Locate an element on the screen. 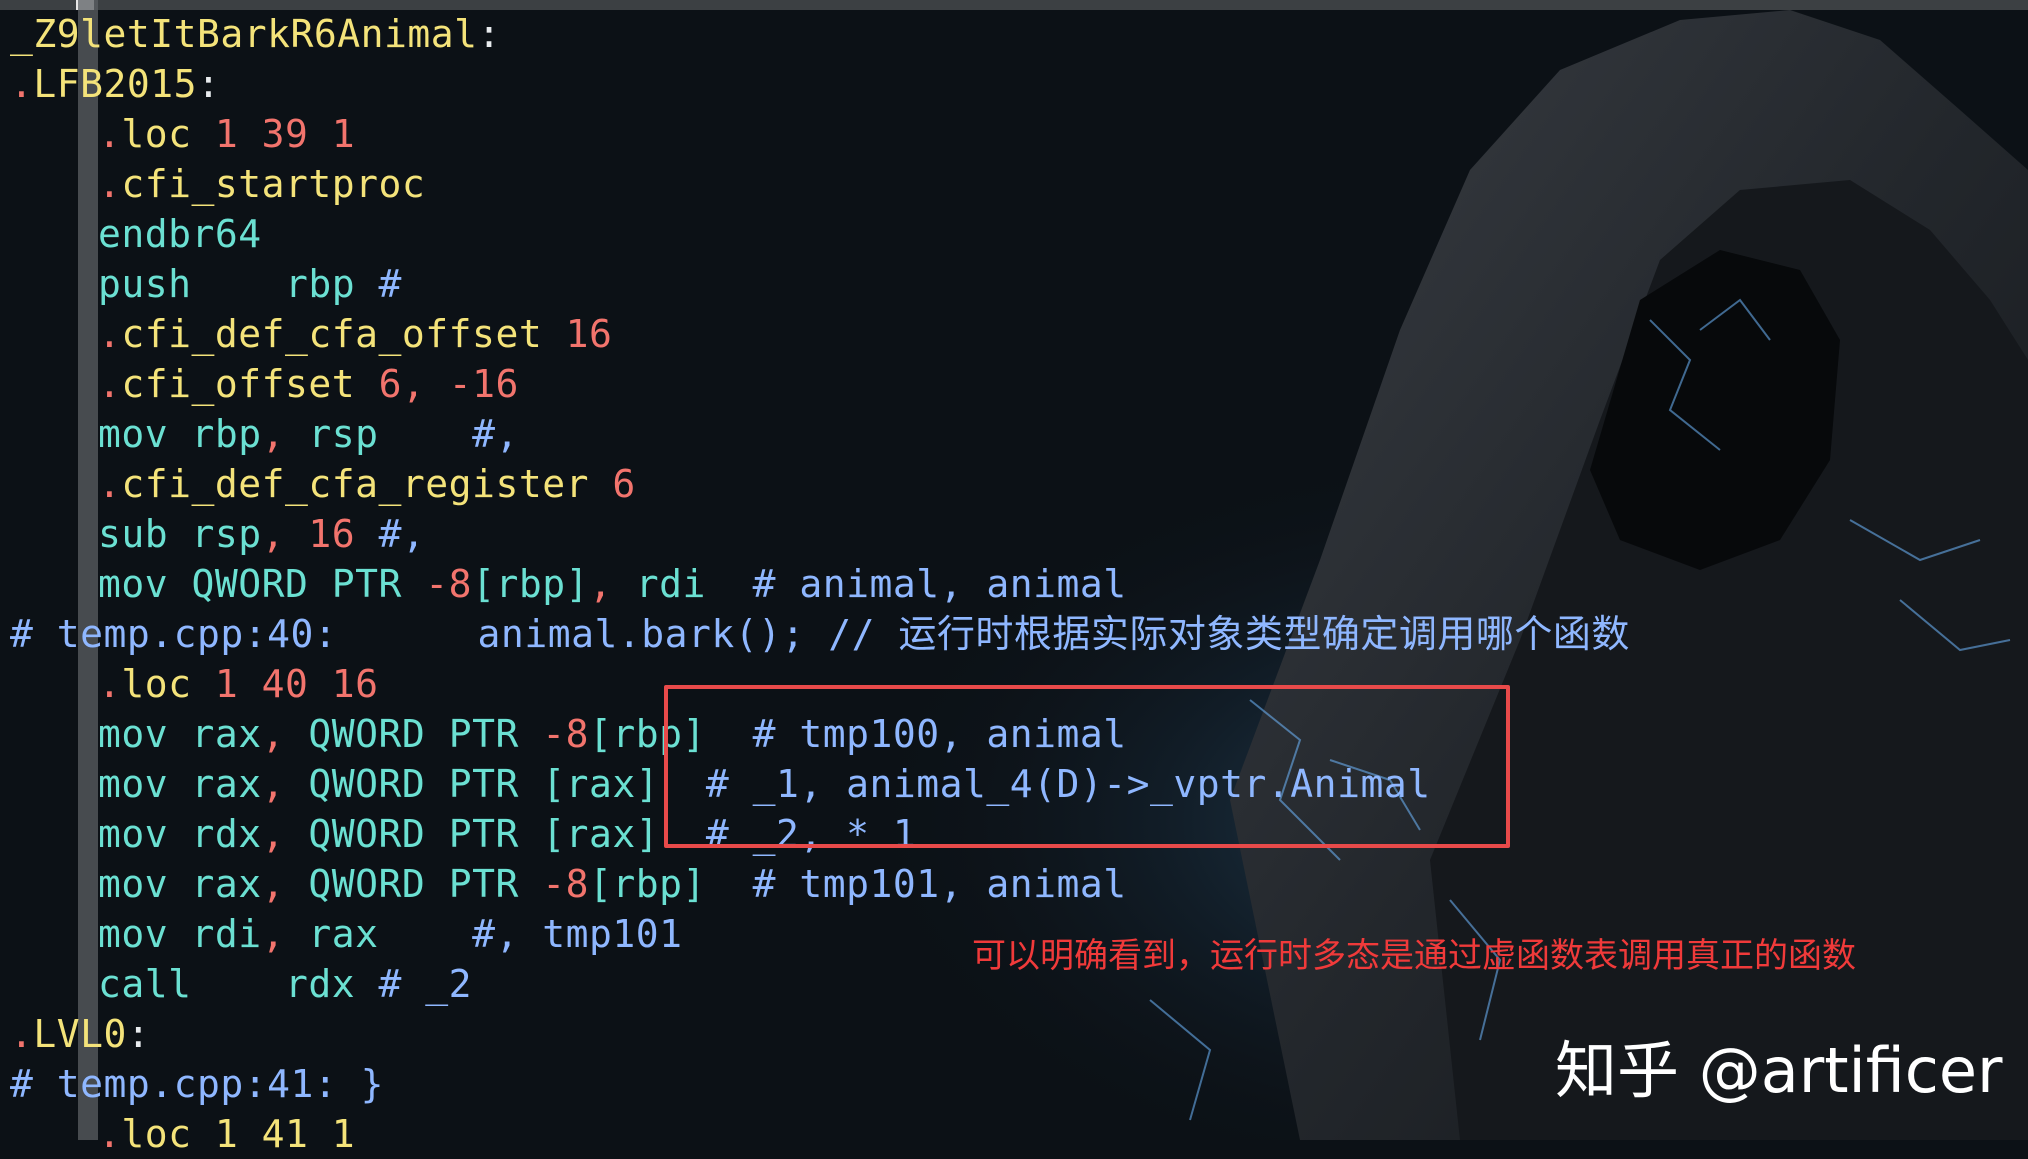 The width and height of the screenshot is (2028, 1159). annotation-text: 可以明确看到，运行时多态是通过虚函数表调用真正的函数 is located at coordinates (1414, 956).